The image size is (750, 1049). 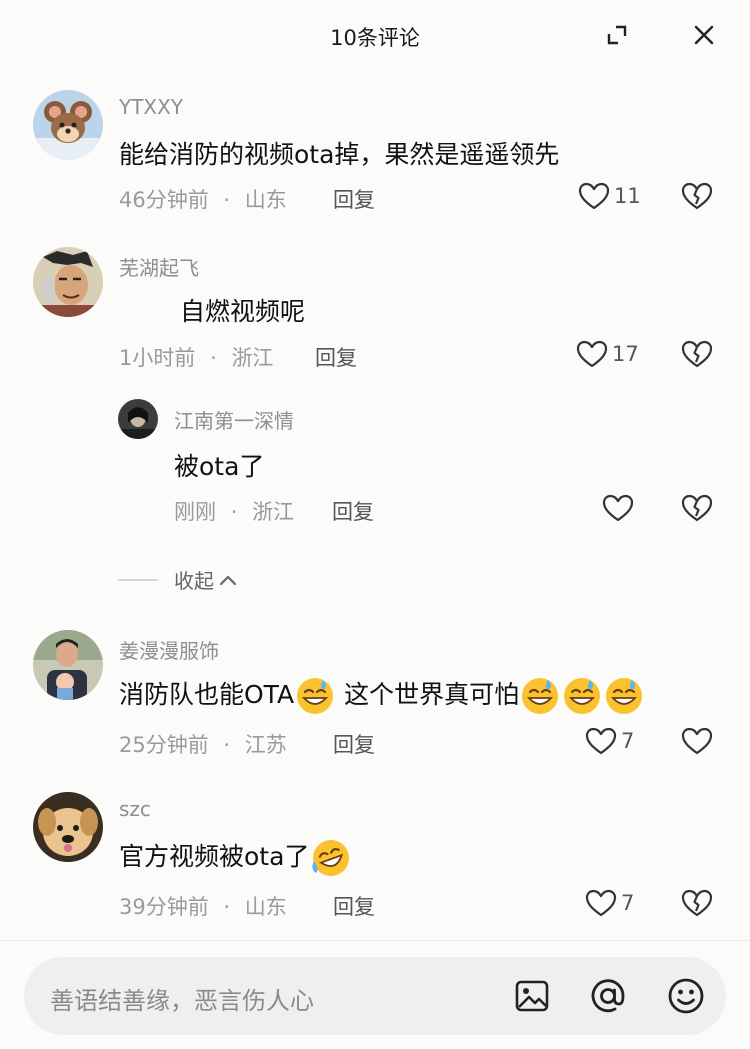 I want to click on comments-title: 10条评论, so click(x=375, y=38).